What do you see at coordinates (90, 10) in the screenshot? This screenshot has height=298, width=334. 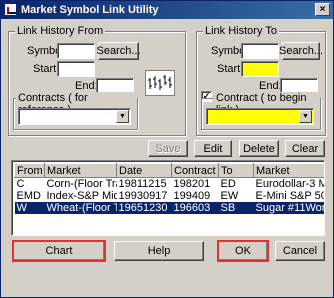 I see `window-title: Market Symbol Link Utility` at bounding box center [90, 10].